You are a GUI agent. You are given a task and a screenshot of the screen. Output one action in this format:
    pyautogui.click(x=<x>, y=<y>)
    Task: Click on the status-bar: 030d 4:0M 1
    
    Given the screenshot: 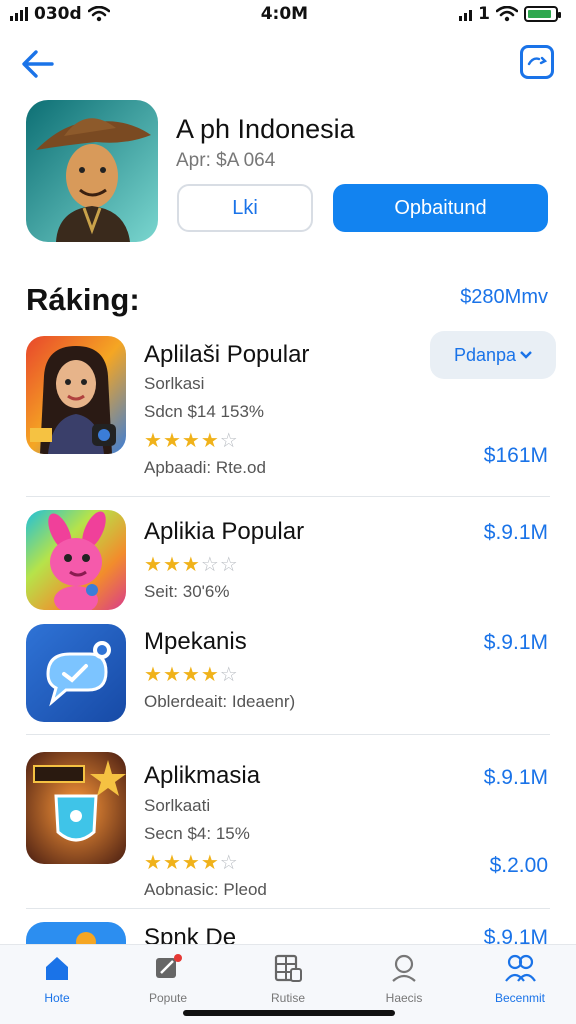 What is the action you would take?
    pyautogui.click(x=288, y=14)
    